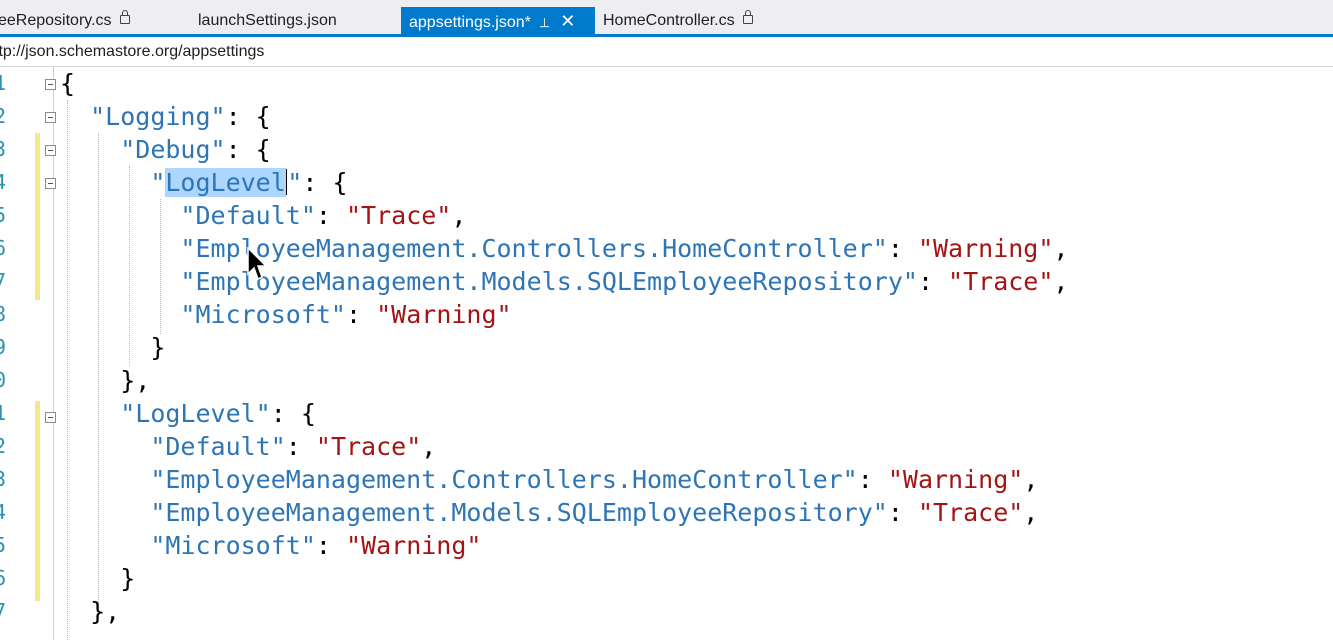  Describe the element at coordinates (3, 314) in the screenshot. I see `line-number: 8` at that location.